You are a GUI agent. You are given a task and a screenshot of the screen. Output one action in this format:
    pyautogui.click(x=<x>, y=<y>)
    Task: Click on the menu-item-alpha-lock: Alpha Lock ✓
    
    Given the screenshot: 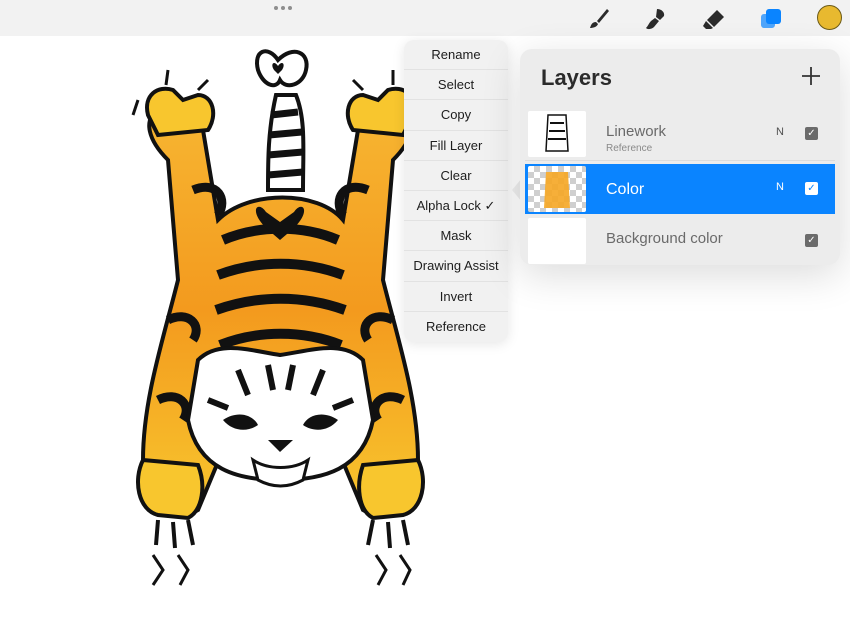 What is the action you would take?
    pyautogui.click(x=456, y=206)
    